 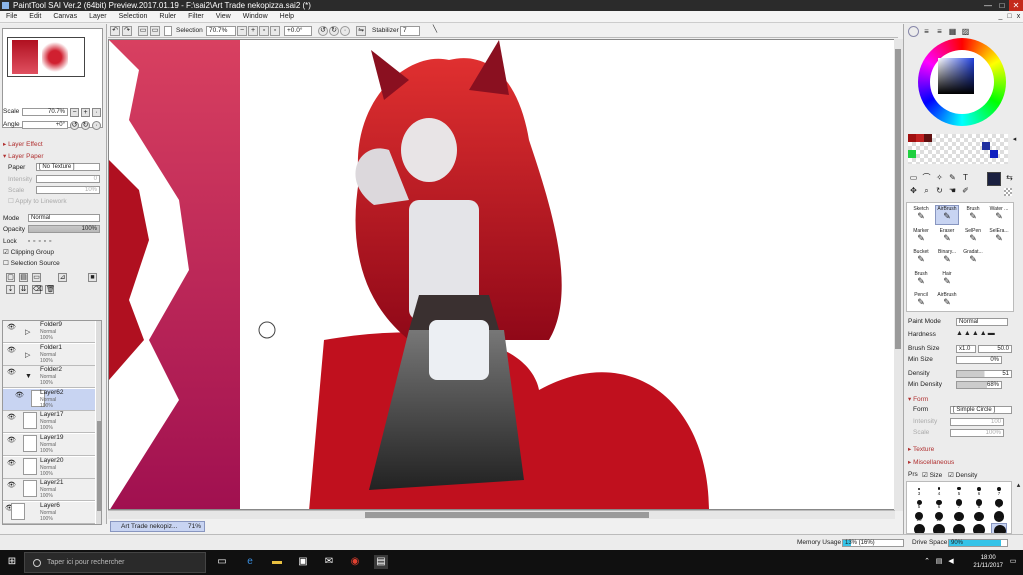 I want to click on hardness-options: ▲▲▲▲▬, so click(x=976, y=333).